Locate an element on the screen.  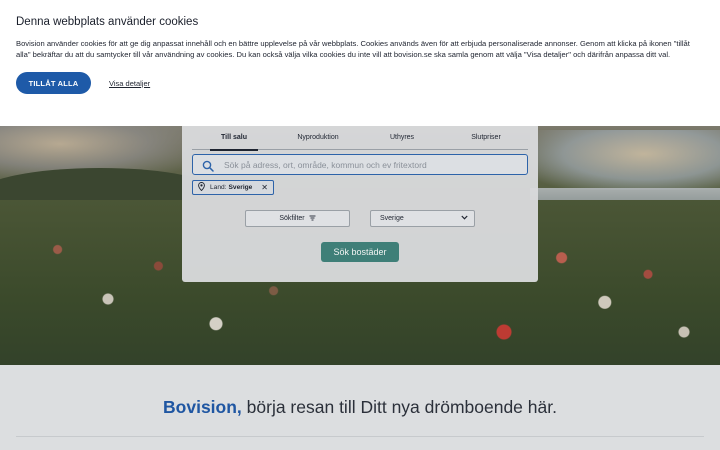
tab-till-salu: Till salu is located at coordinates (234, 142).